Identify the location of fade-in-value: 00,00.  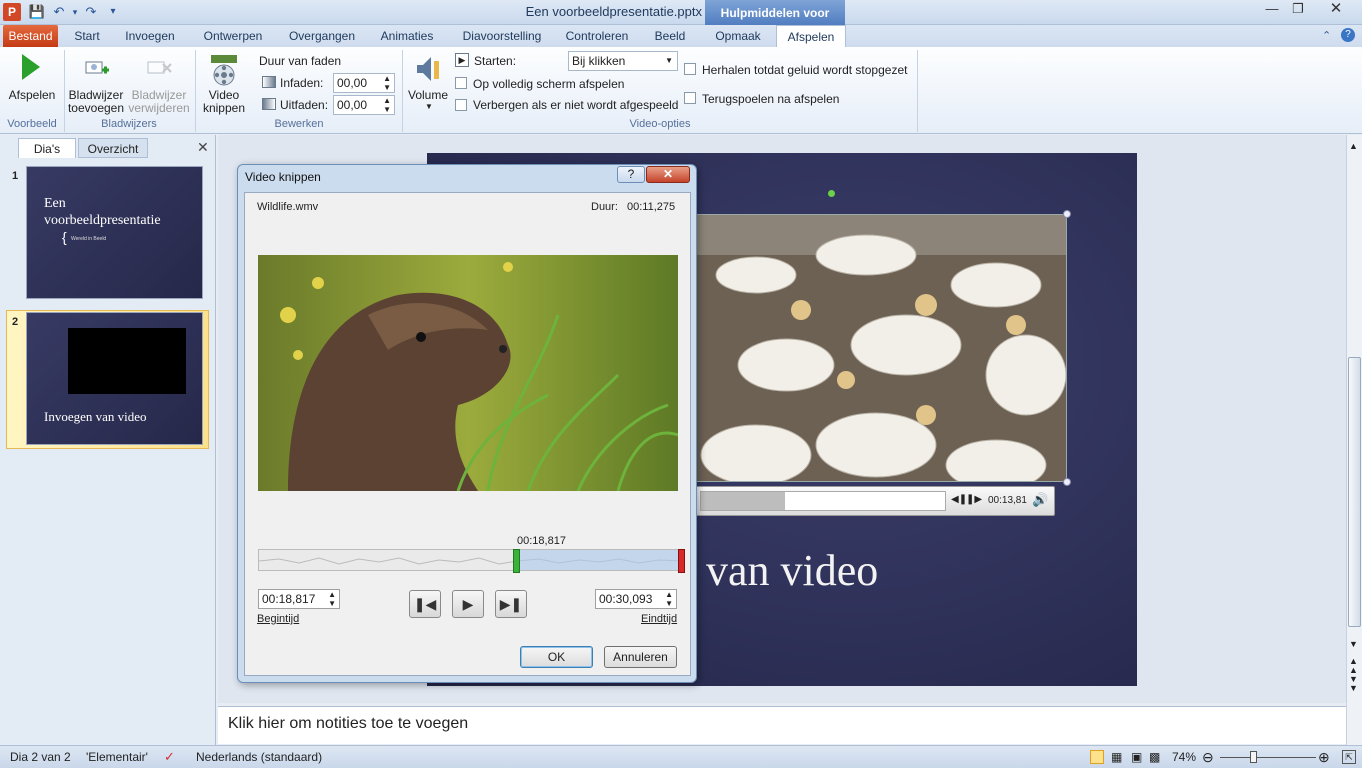
(352, 83).